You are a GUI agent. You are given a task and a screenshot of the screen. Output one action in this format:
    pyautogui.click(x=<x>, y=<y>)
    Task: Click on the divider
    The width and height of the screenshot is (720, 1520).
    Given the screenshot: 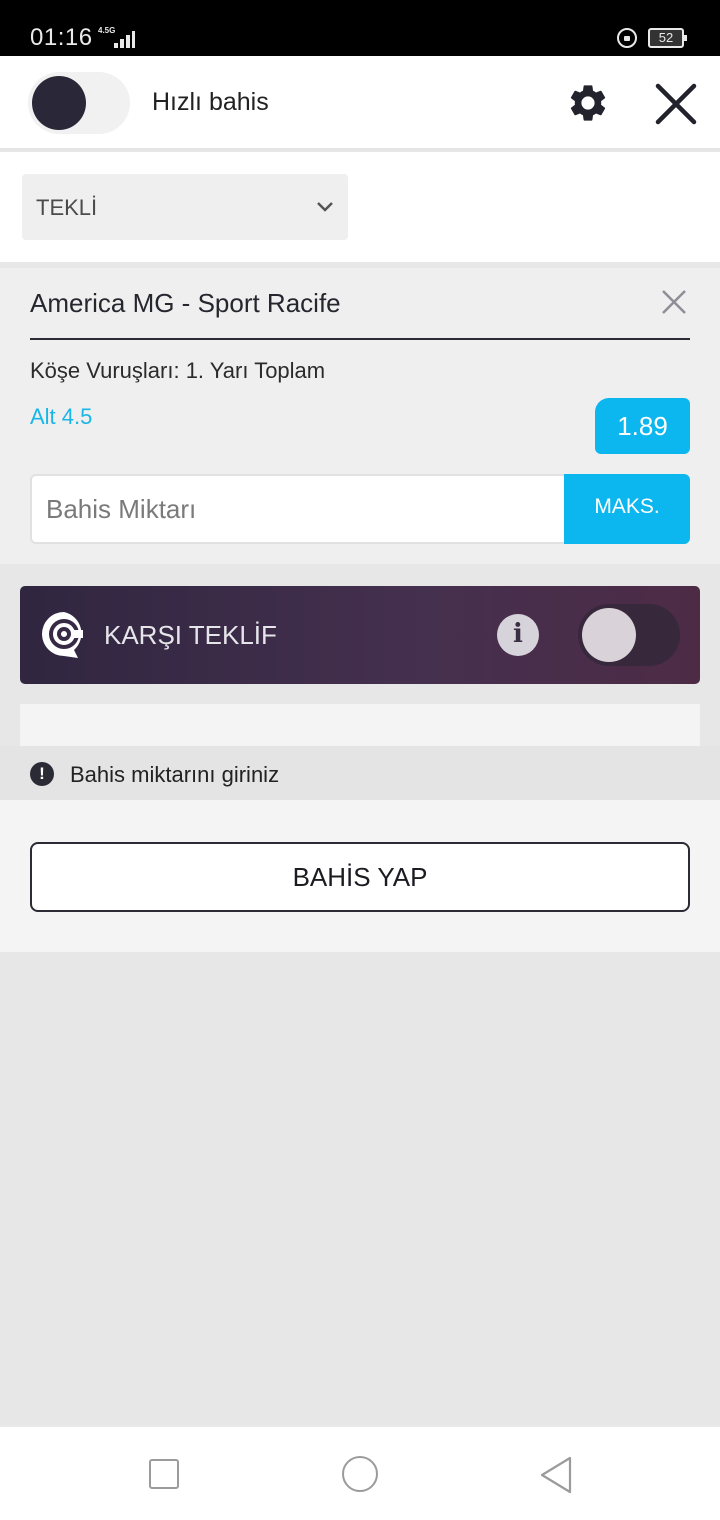 What is the action you would take?
    pyautogui.click(x=360, y=339)
    